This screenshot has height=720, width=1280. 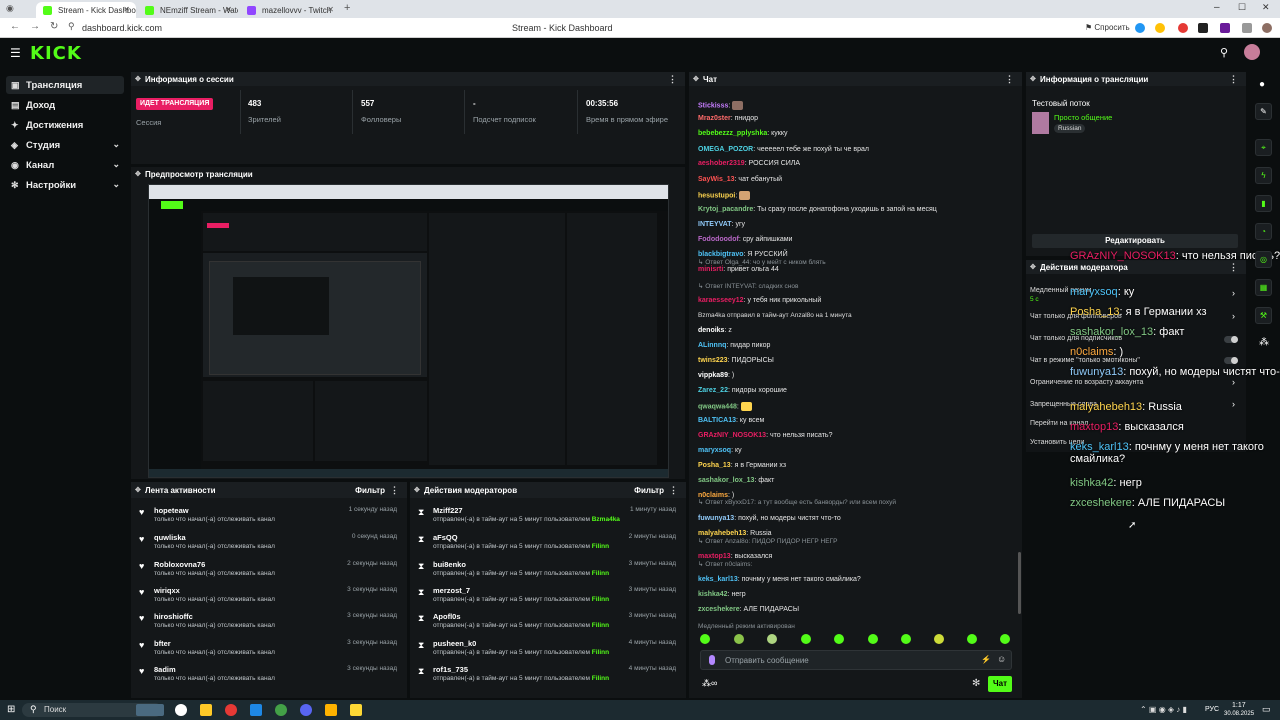 I want to click on browser-menu-icon: ◉, so click(x=10, y=8).